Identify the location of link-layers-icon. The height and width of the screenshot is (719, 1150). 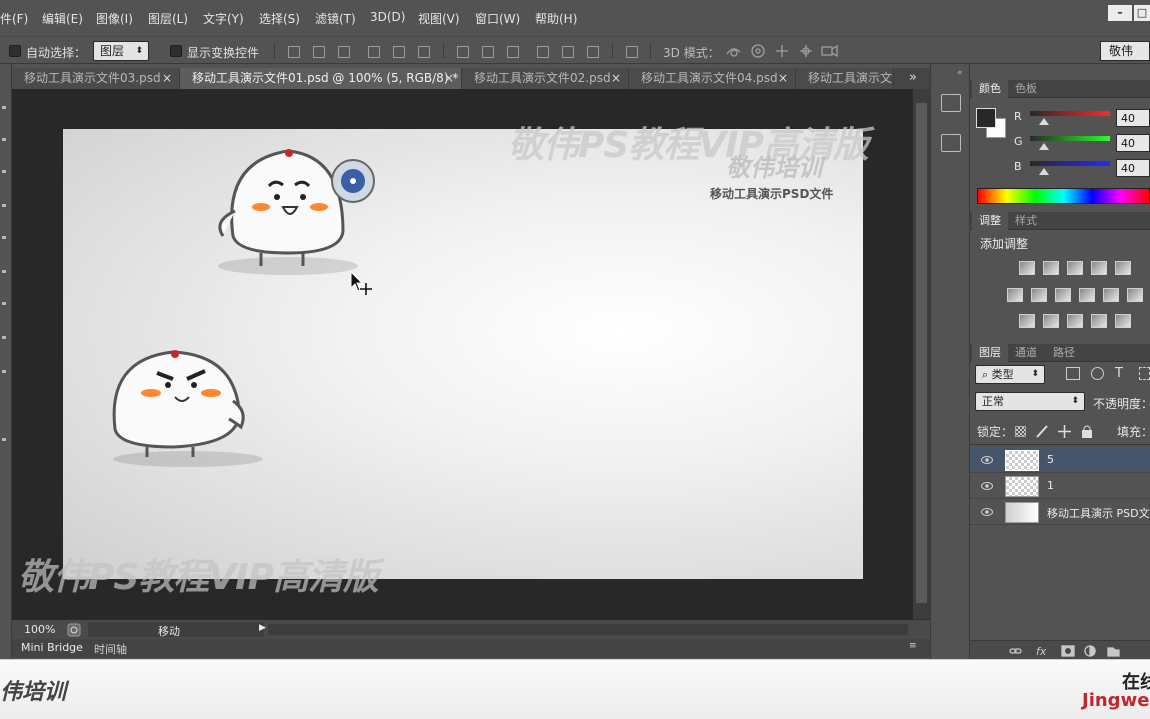
(1015, 651).